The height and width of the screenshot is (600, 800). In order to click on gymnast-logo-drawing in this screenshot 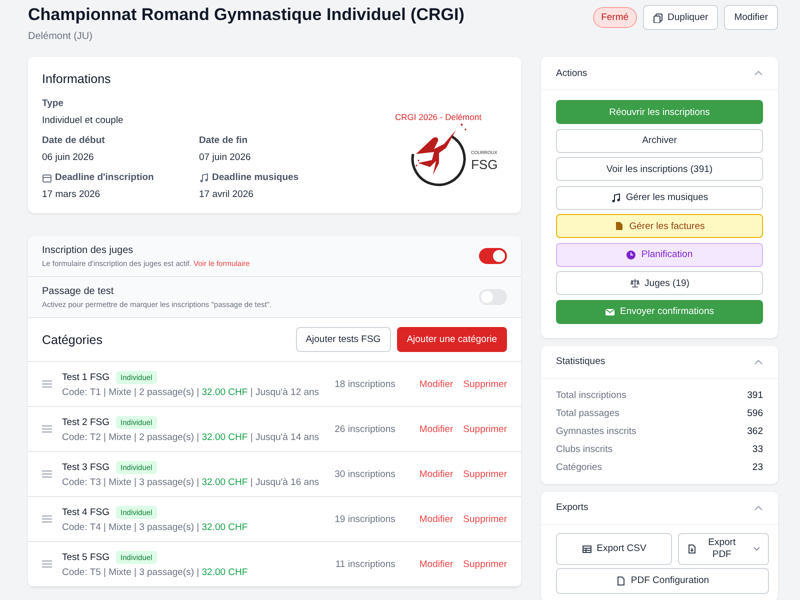, I will do `click(439, 154)`.